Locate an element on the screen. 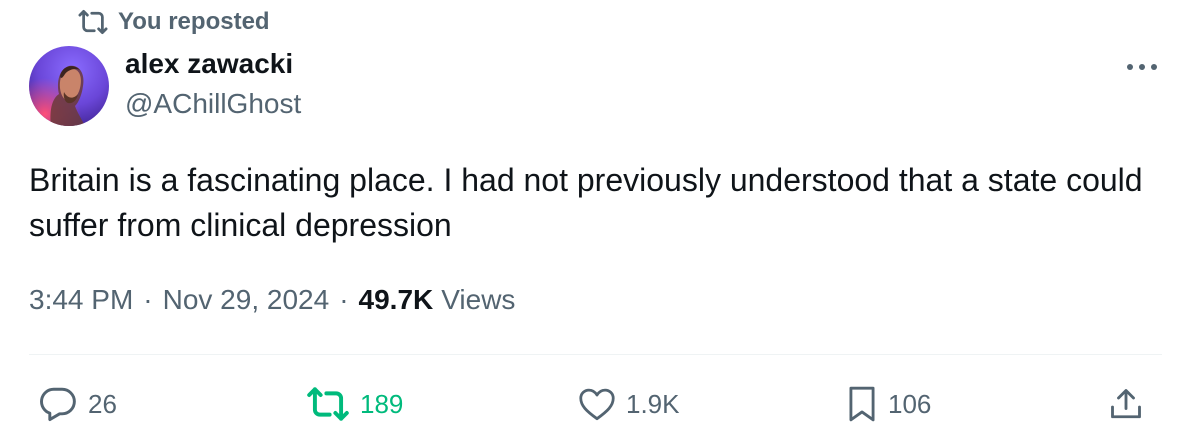  author-display-name: alex zawacki is located at coordinates (209, 64).